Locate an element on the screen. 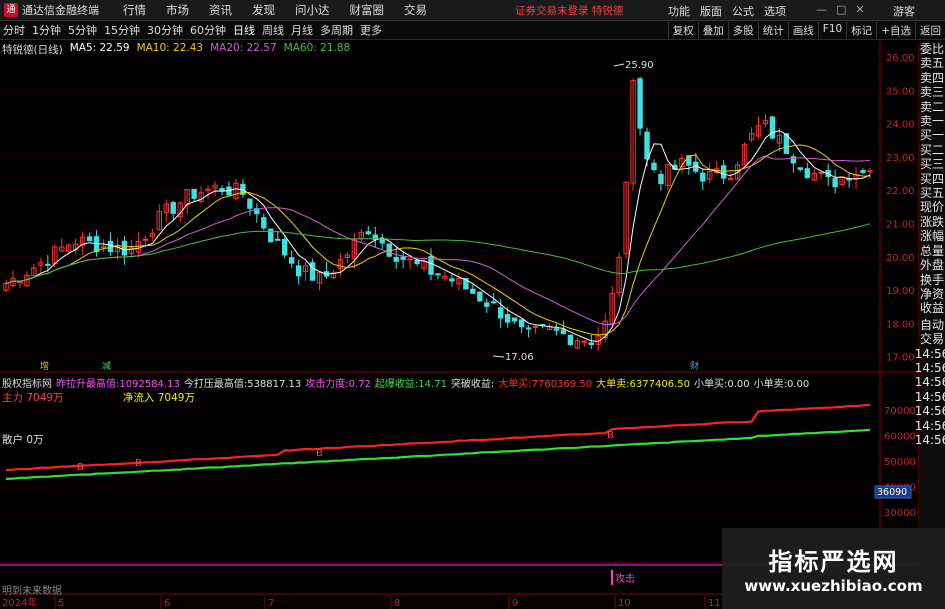  side-item-5: 卖一 is located at coordinates (932, 121).